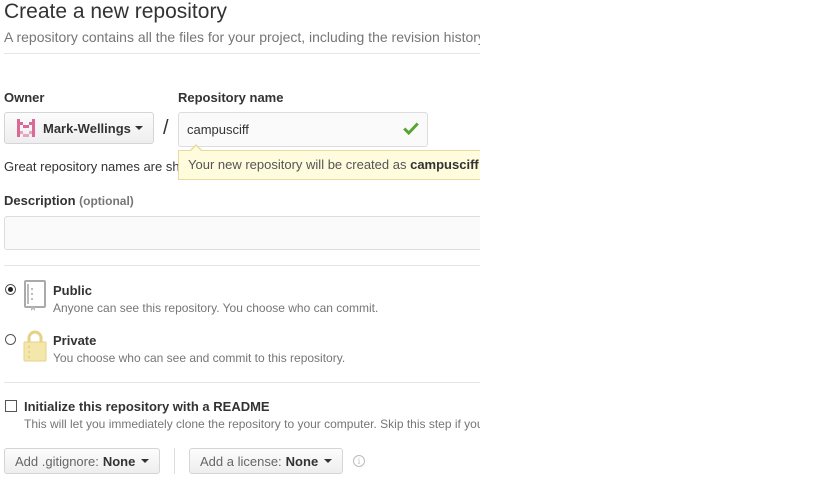 The width and height of the screenshot is (819, 485). What do you see at coordinates (10, 289) in the screenshot?
I see `public-radio` at bounding box center [10, 289].